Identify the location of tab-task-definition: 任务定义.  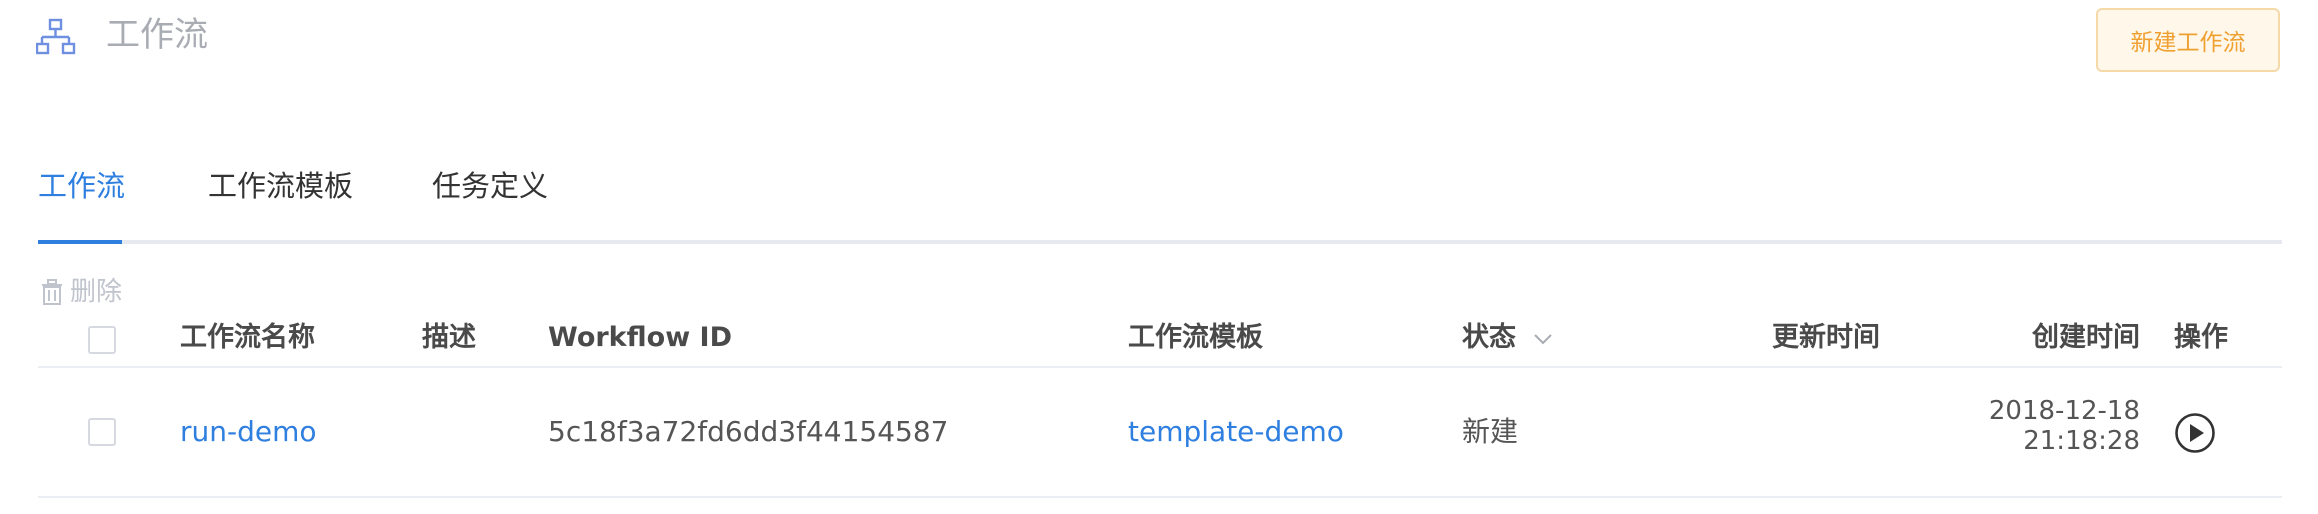
(490, 186).